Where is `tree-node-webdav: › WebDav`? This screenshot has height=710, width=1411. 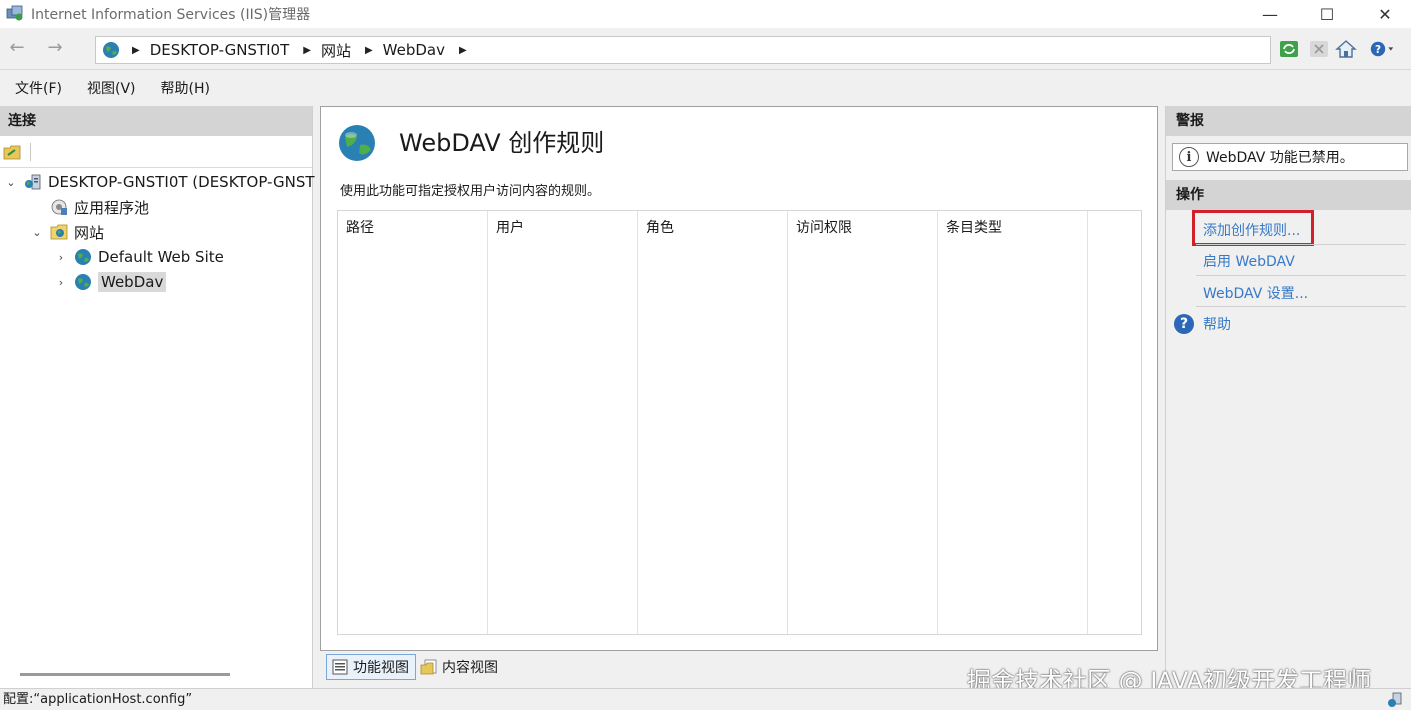 tree-node-webdav: › WebDav is located at coordinates (110, 282).